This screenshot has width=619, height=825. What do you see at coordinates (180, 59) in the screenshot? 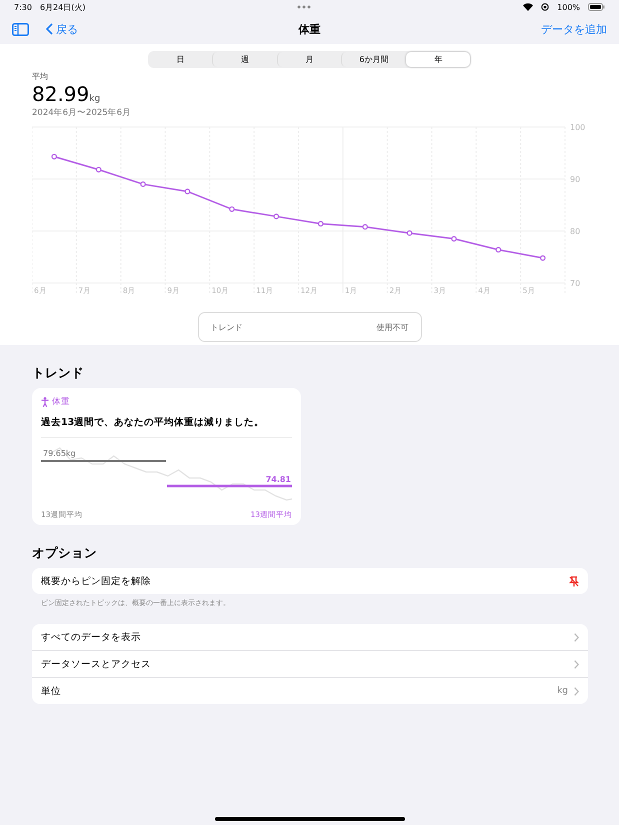
I see `segment-tab: 日` at bounding box center [180, 59].